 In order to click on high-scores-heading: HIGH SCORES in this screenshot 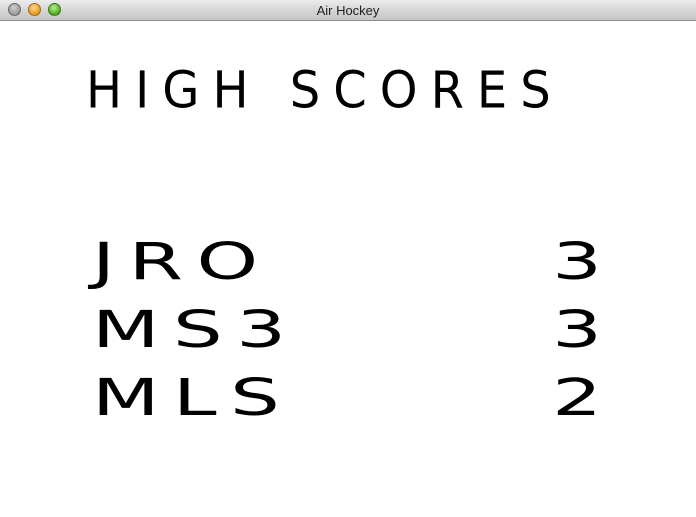, I will do `click(325, 90)`.